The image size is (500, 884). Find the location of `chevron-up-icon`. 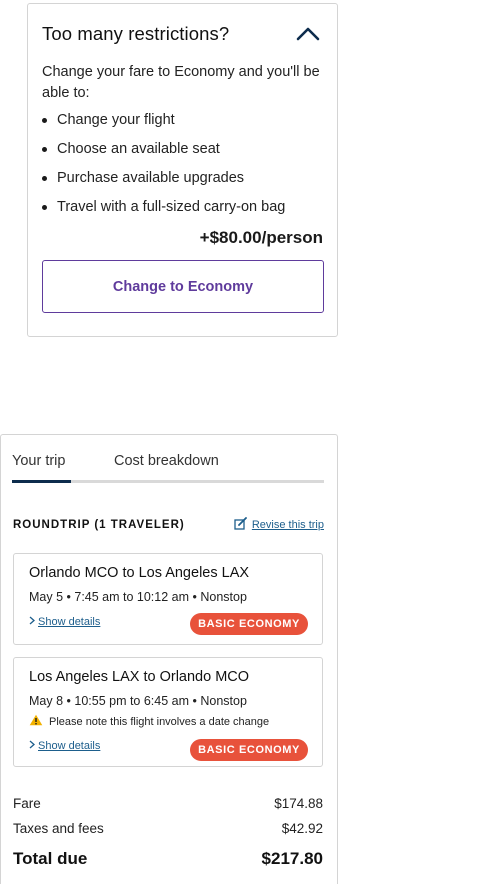

chevron-up-icon is located at coordinates (308, 34).